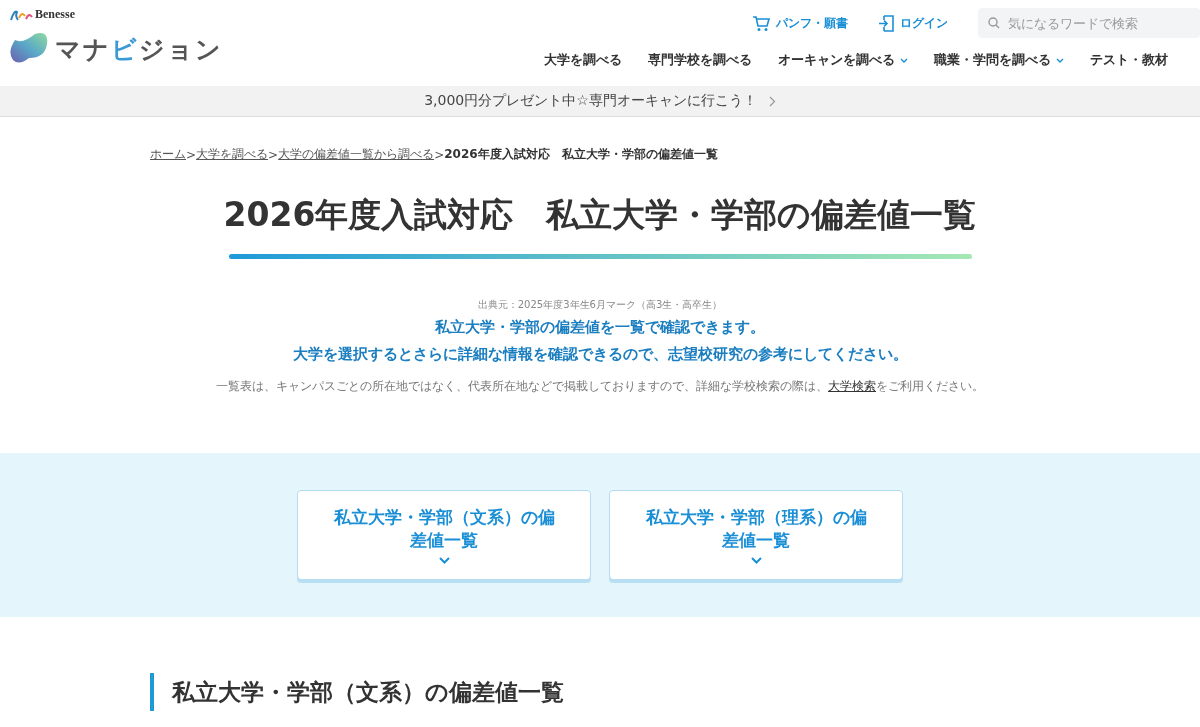  Describe the element at coordinates (772, 101) in the screenshot. I see `chevron-right-icon` at that location.